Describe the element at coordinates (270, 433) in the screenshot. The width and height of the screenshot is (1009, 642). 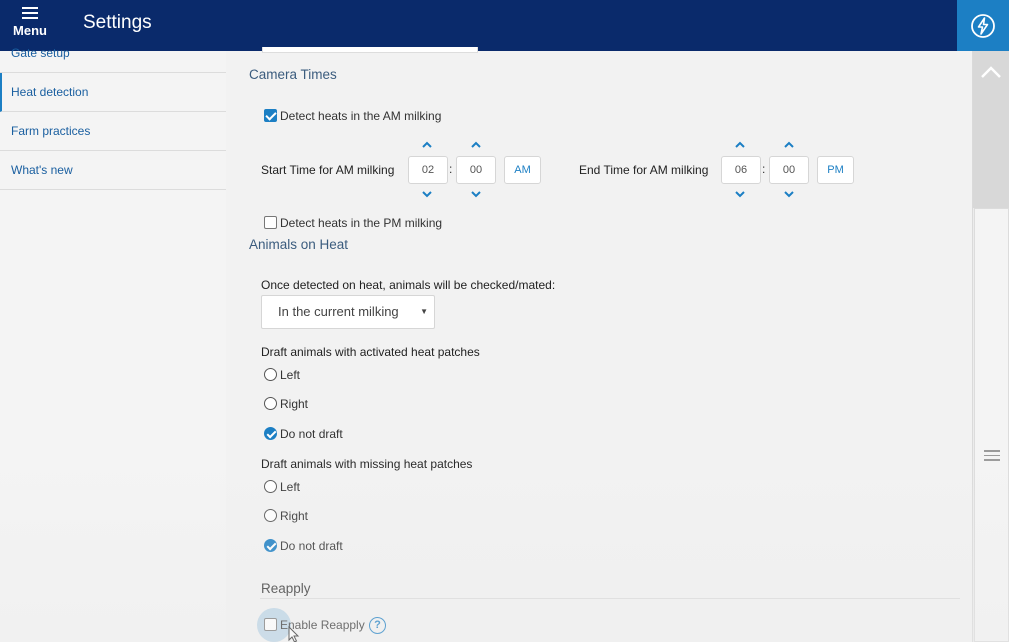
I see `activated-do-not-draft-radio` at that location.